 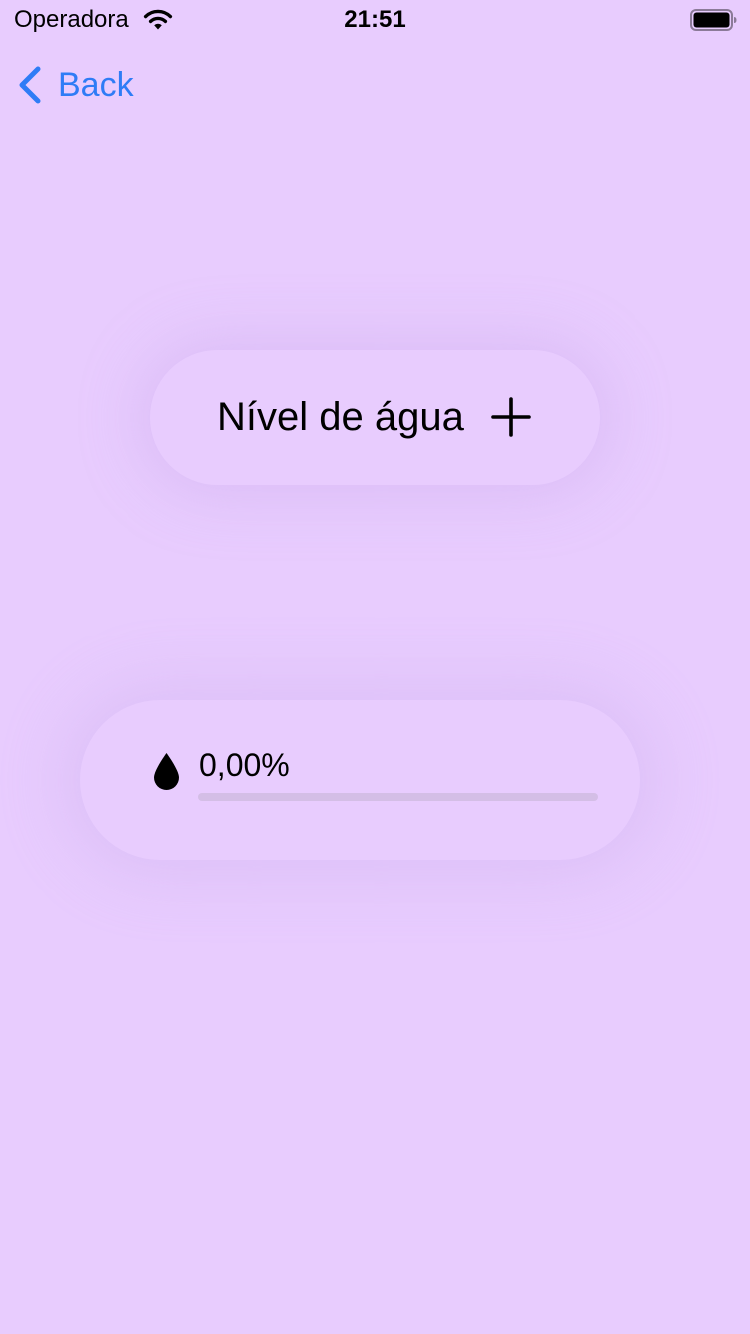 What do you see at coordinates (511, 417) in the screenshot?
I see `plus-icon` at bounding box center [511, 417].